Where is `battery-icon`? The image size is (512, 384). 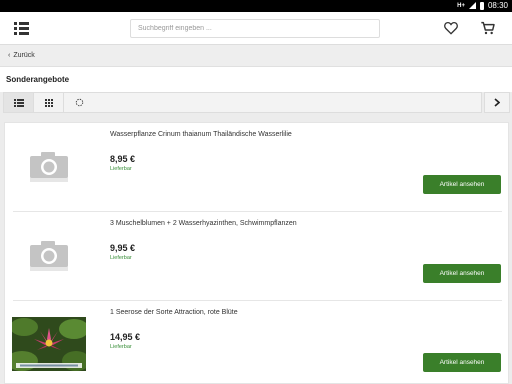
battery-icon is located at coordinates (481, 5).